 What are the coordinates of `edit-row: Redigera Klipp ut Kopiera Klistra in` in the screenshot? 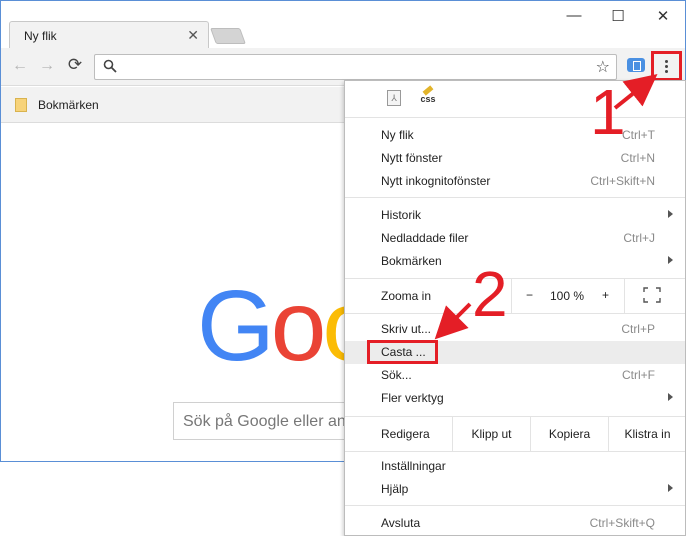 It's located at (515, 434).